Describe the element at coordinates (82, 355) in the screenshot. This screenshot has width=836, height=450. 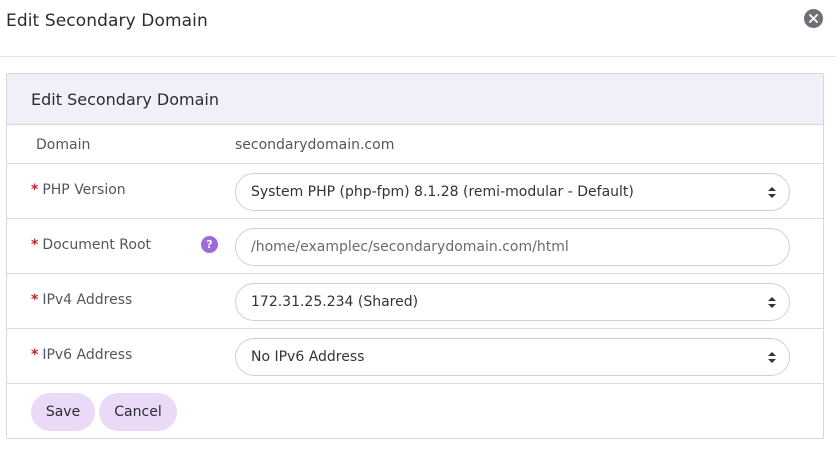
I see `ipv6-label: * IPv6 Address` at that location.